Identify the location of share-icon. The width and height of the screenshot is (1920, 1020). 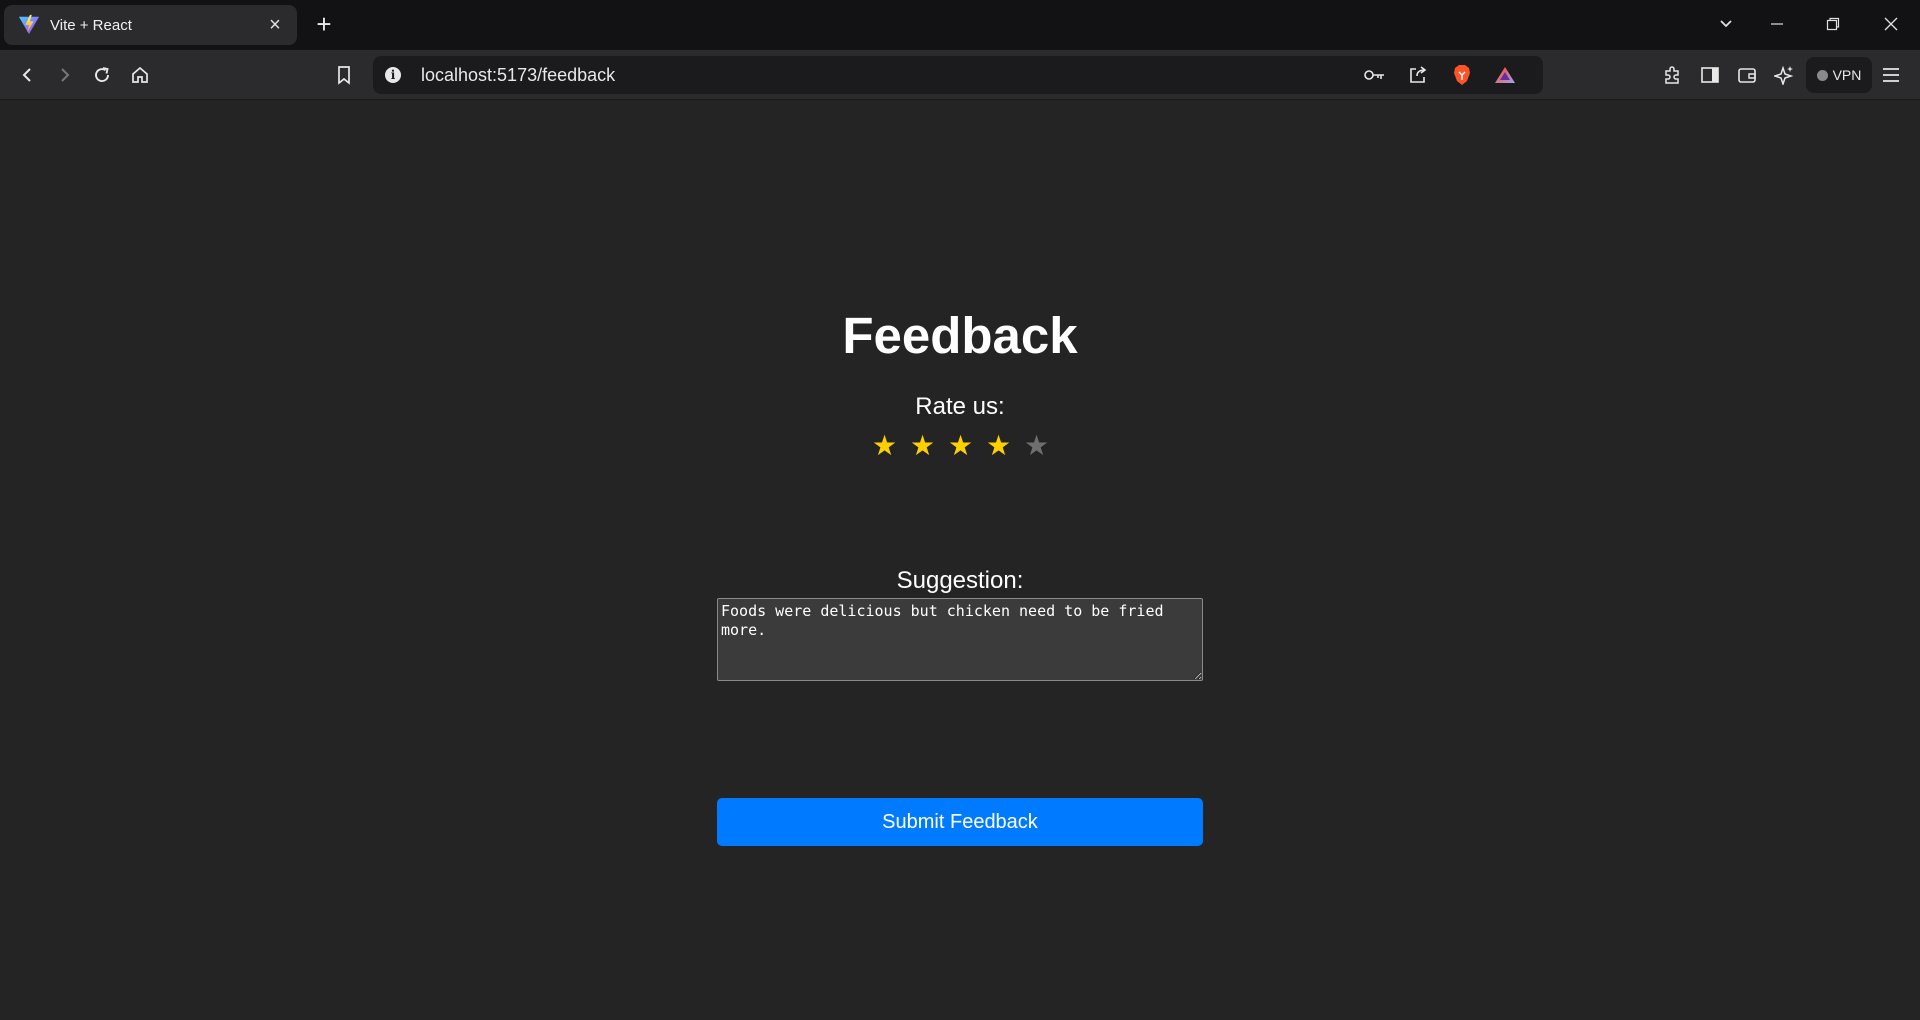
(1418, 75).